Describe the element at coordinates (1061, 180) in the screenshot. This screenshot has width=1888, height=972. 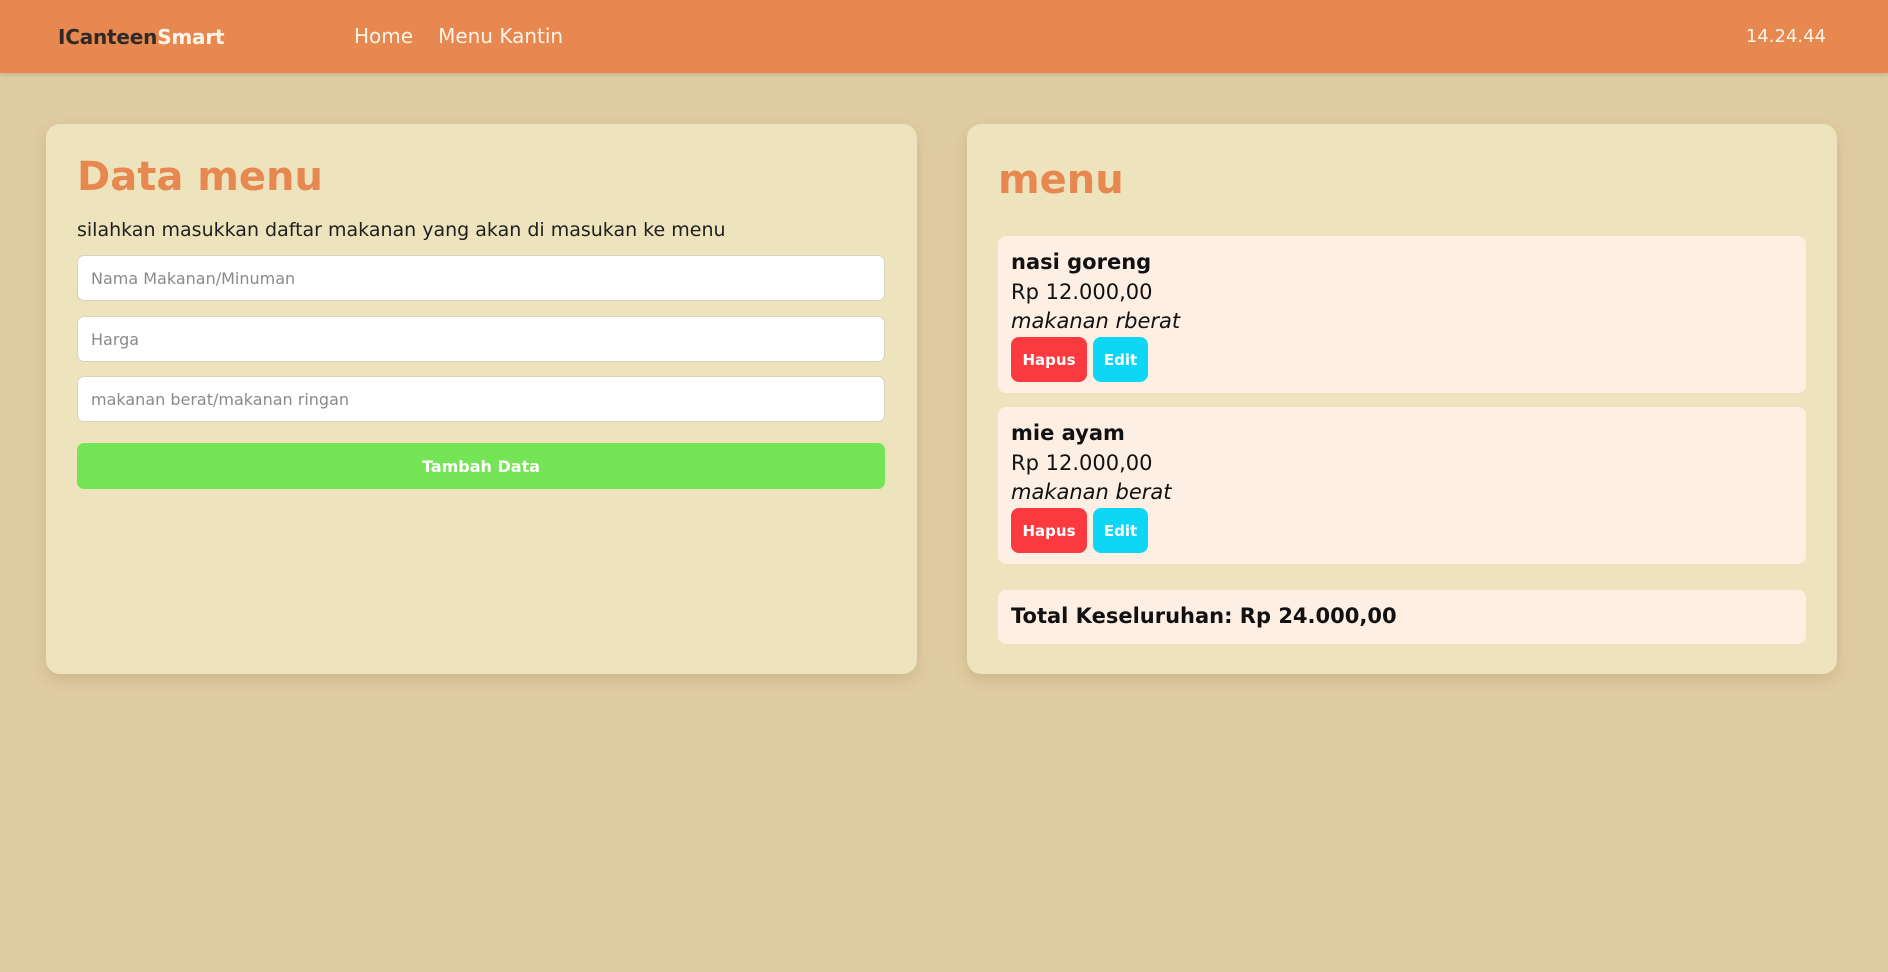
I see `menu-title: menu` at that location.